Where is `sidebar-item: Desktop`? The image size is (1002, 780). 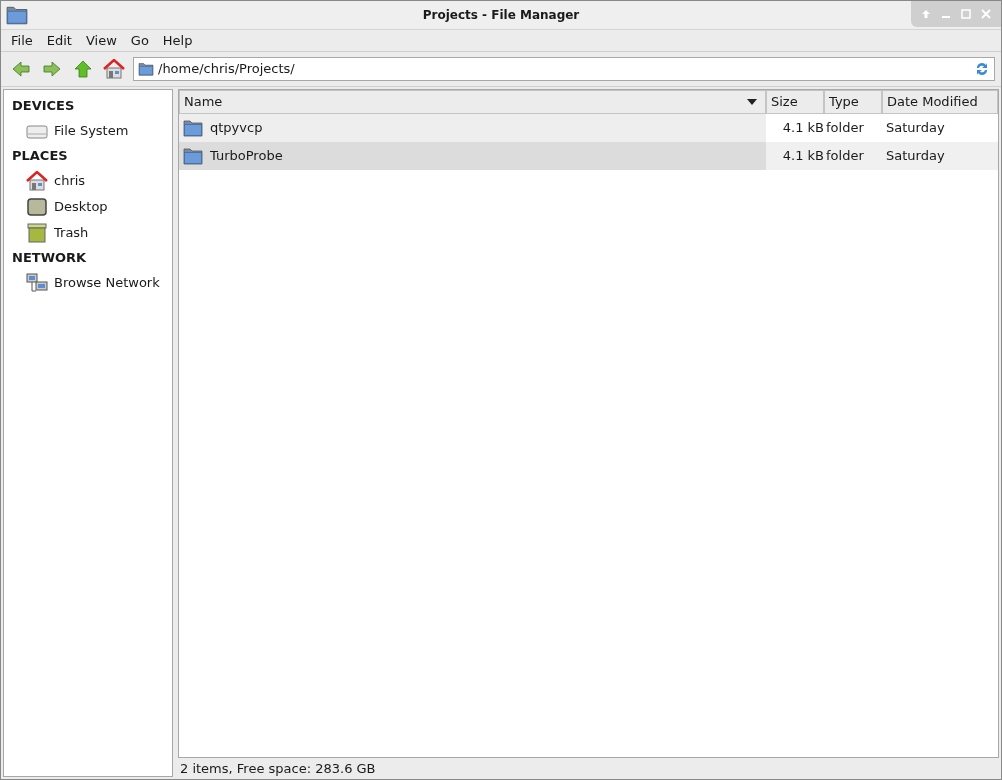 sidebar-item: Desktop is located at coordinates (88, 207).